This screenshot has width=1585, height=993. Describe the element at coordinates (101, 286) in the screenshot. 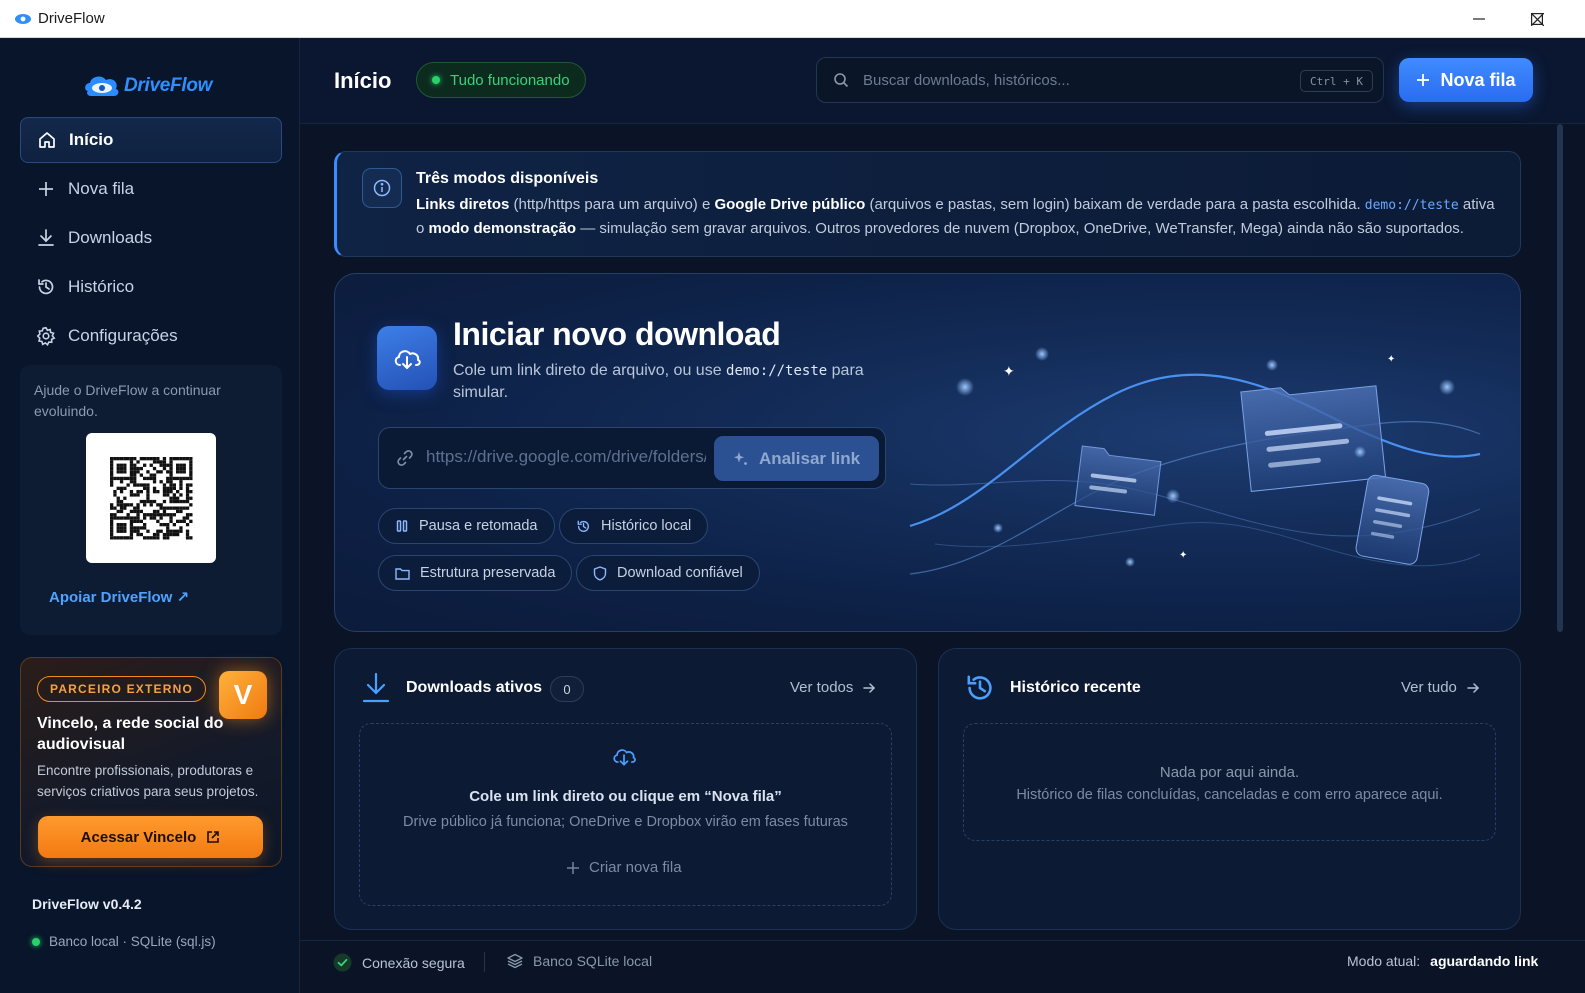

I see `sidebar-item-label: Histórico` at that location.